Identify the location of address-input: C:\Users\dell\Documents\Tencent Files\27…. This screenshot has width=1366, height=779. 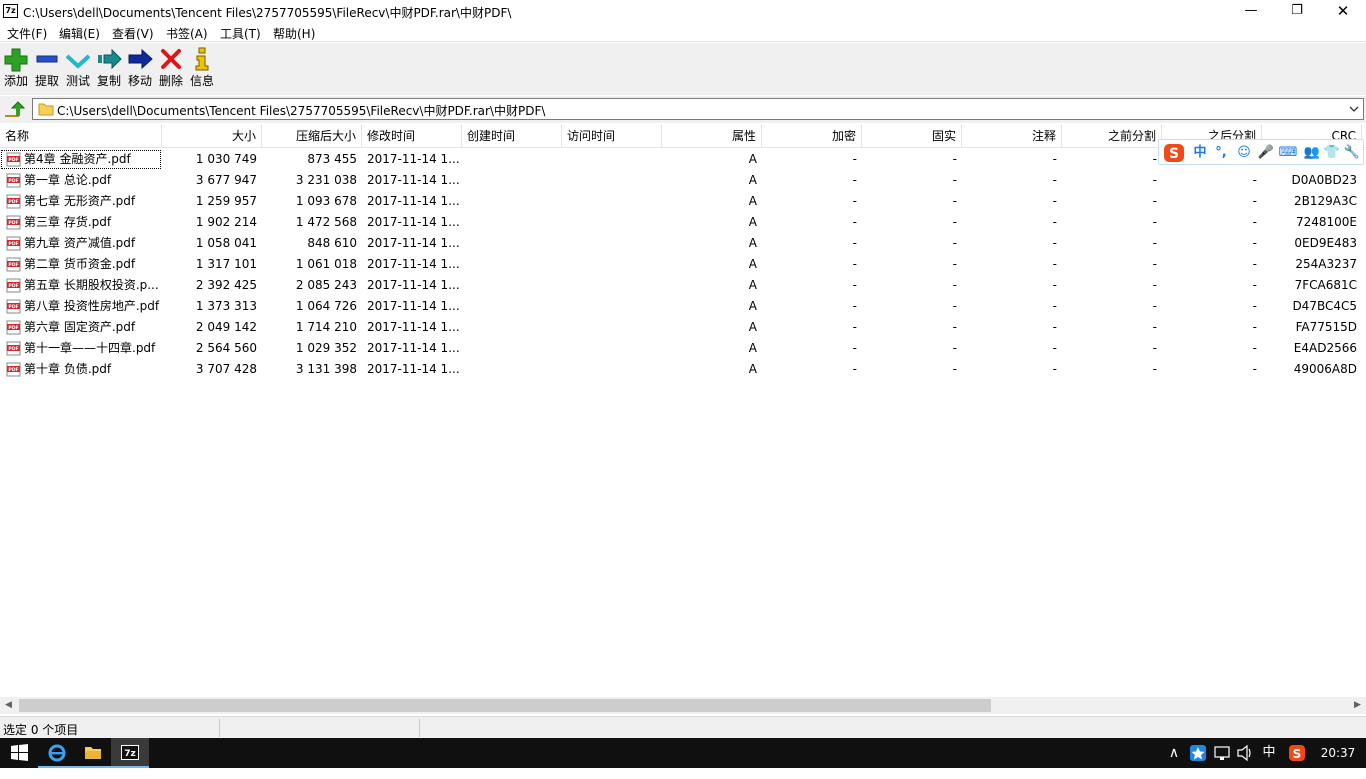
(698, 109).